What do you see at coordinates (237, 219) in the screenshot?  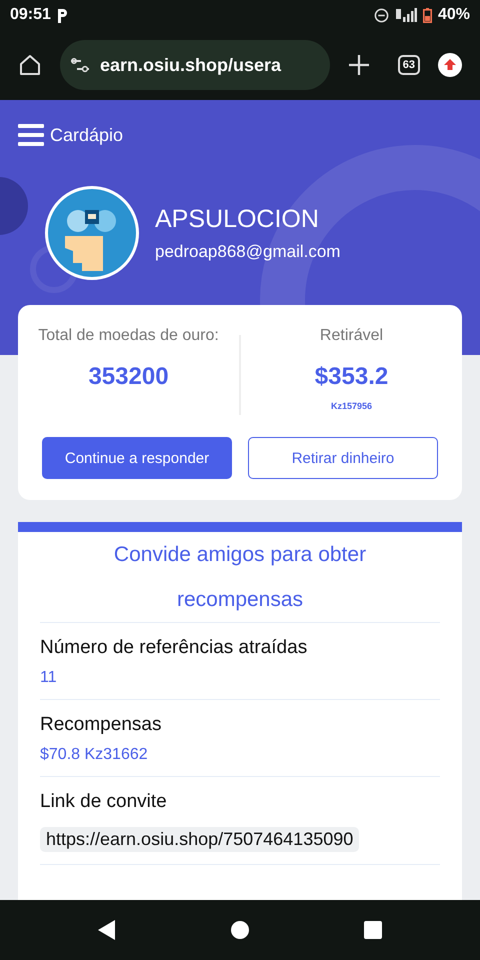 I see `username: APSULOCION` at bounding box center [237, 219].